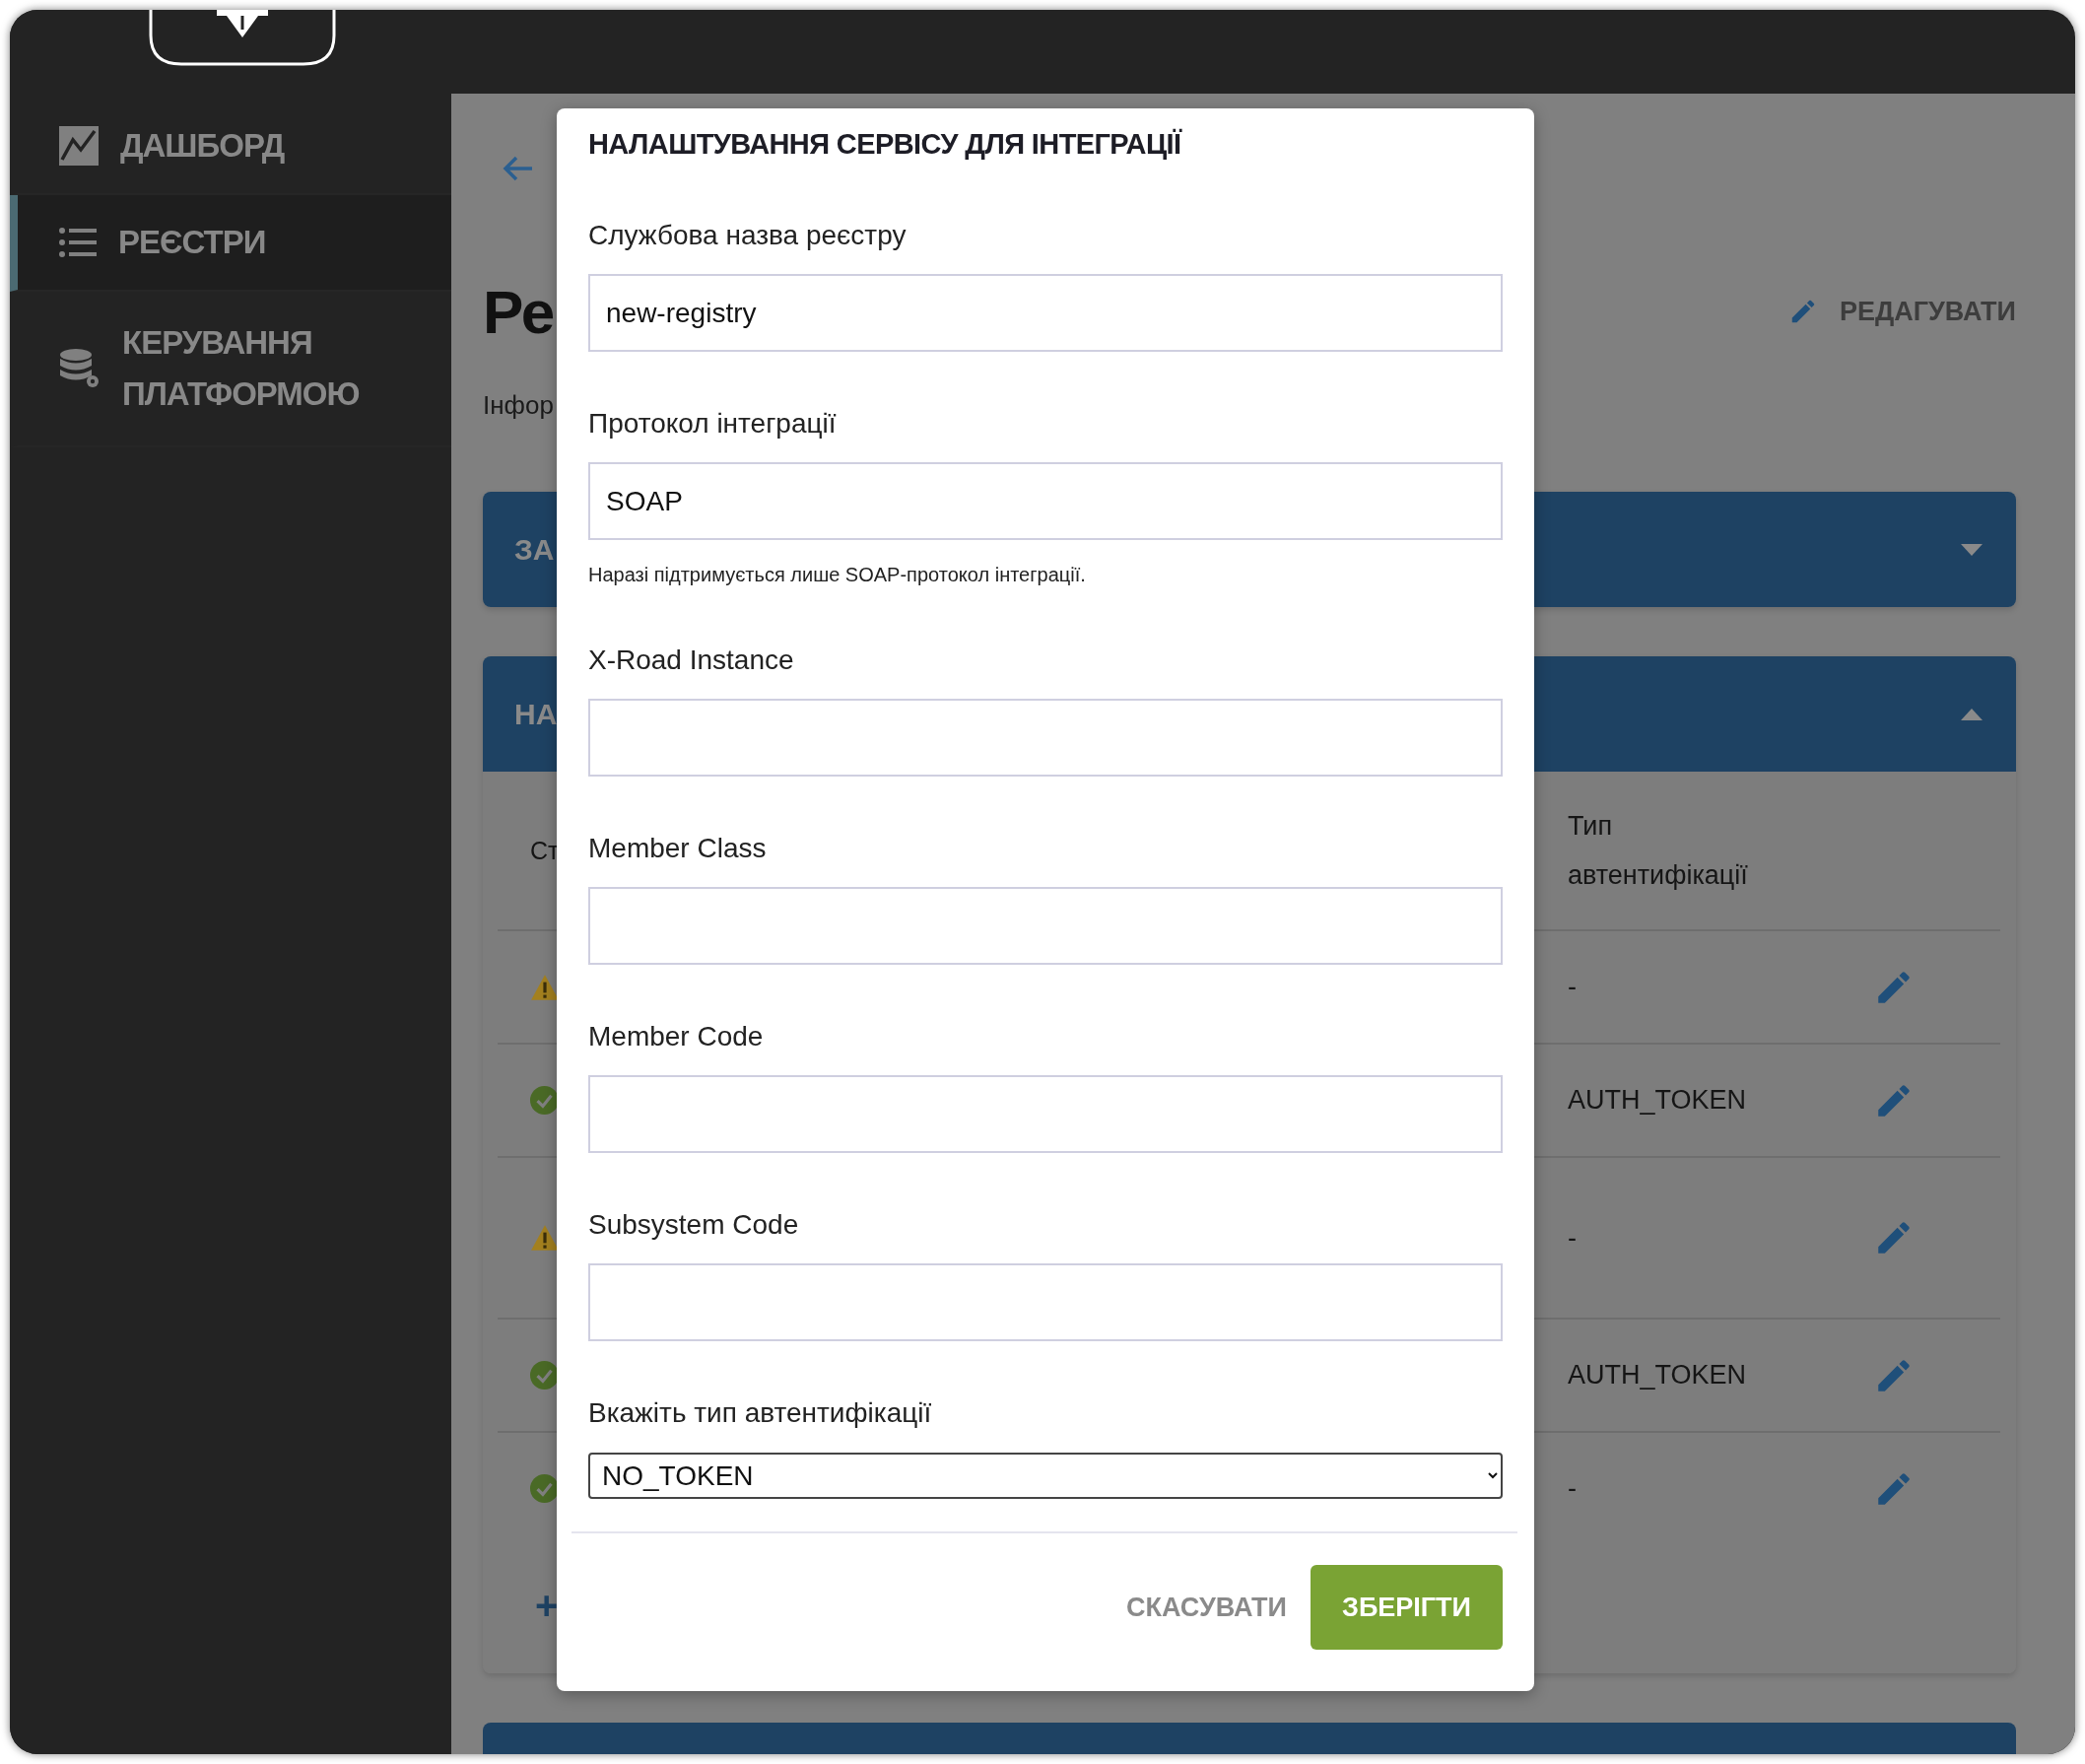  I want to click on page-subtitle: Інфор, so click(519, 405).